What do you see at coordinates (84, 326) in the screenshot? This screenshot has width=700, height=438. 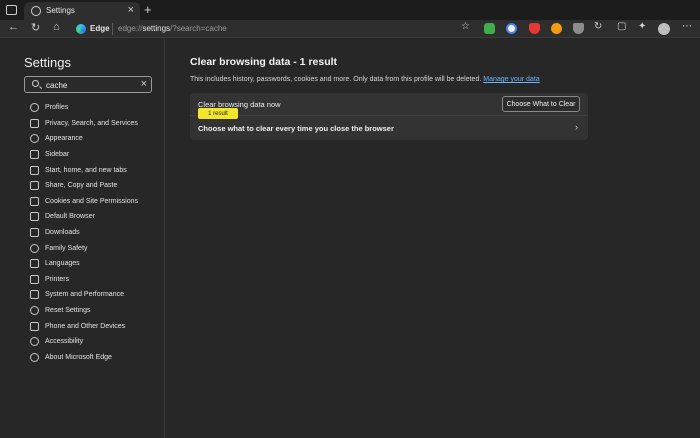 I see `sidebar-item-phone: Phone and Other Devices` at bounding box center [84, 326].